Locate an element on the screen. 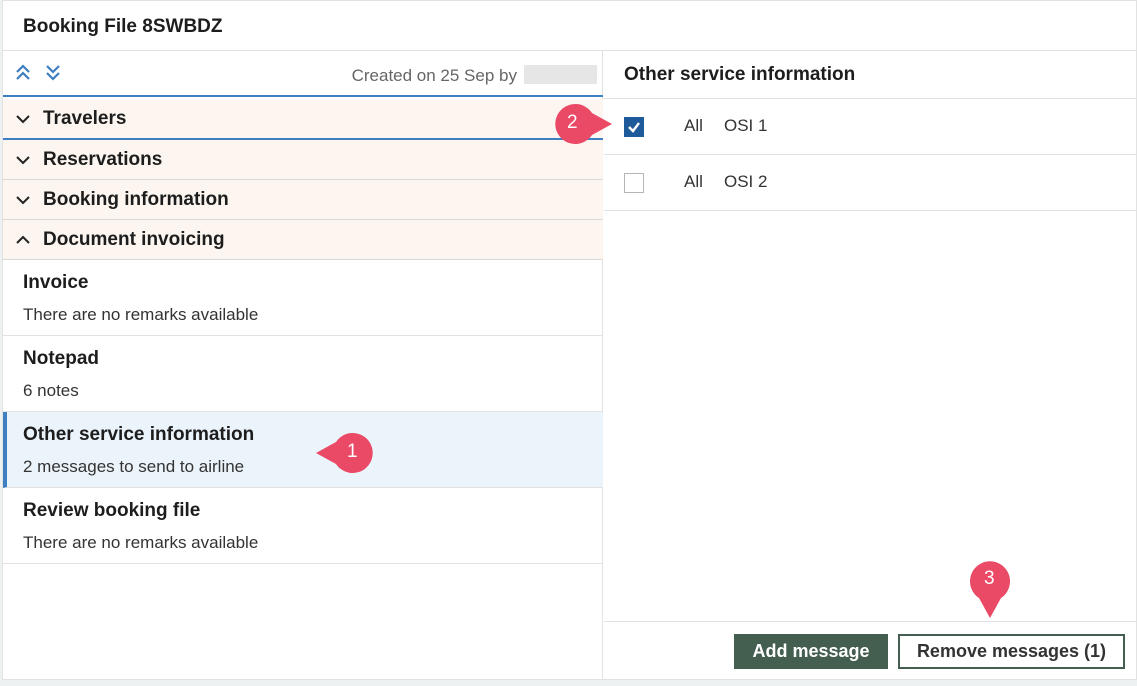 This screenshot has height=686, width=1137. action-footer: Add message Remove messages (1) is located at coordinates (870, 651).